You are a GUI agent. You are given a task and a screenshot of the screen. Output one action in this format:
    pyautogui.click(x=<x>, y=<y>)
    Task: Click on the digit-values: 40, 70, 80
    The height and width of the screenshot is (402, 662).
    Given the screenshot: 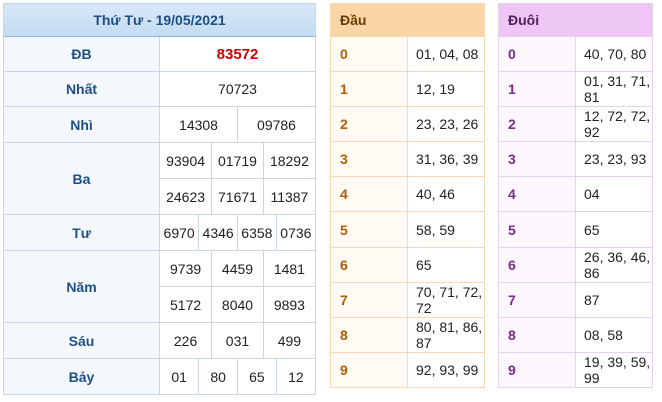 What is the action you would take?
    pyautogui.click(x=614, y=54)
    